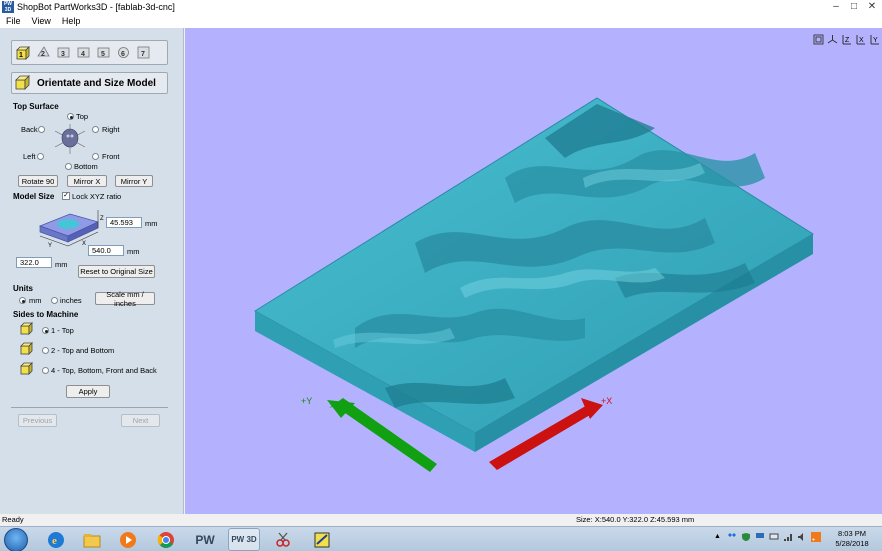 This screenshot has width=882, height=551. I want to click on side-1-radio, so click(45, 330).